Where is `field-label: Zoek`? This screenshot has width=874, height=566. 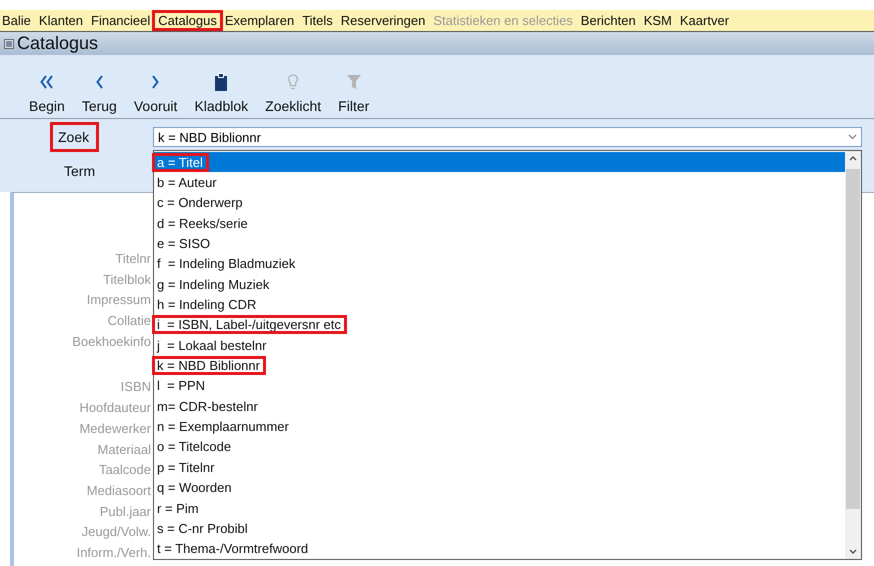 field-label: Zoek is located at coordinates (74, 137).